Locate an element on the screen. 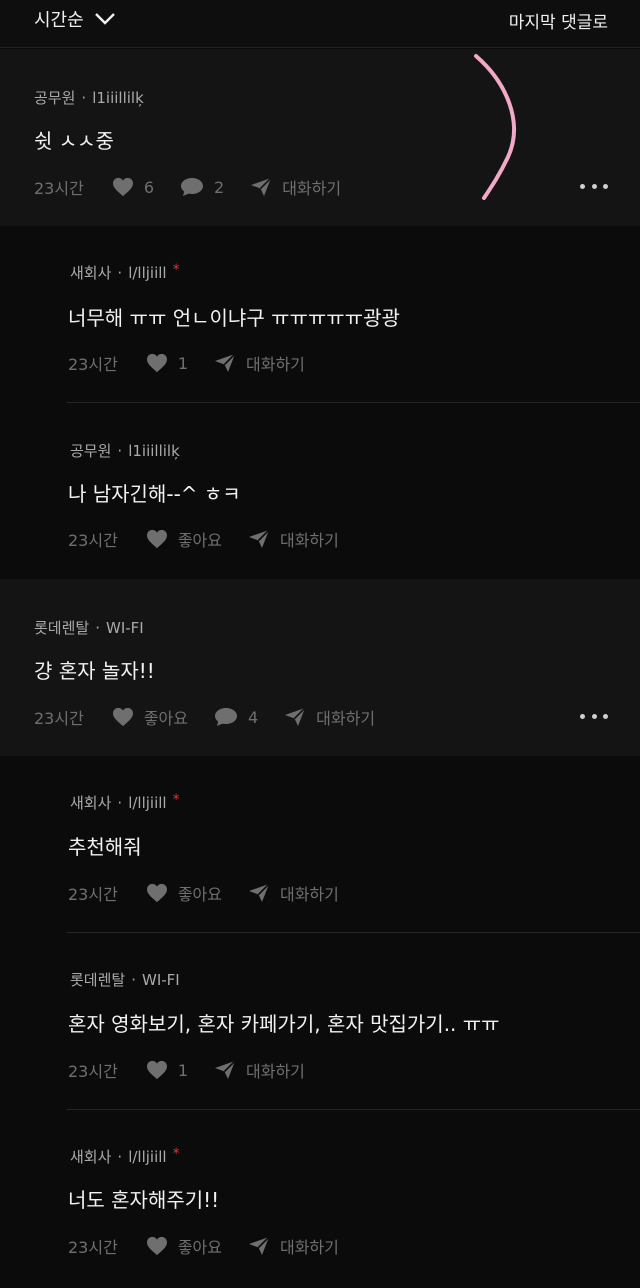 This screenshot has width=640, height=1288. reply-count: 2 is located at coordinates (219, 187).